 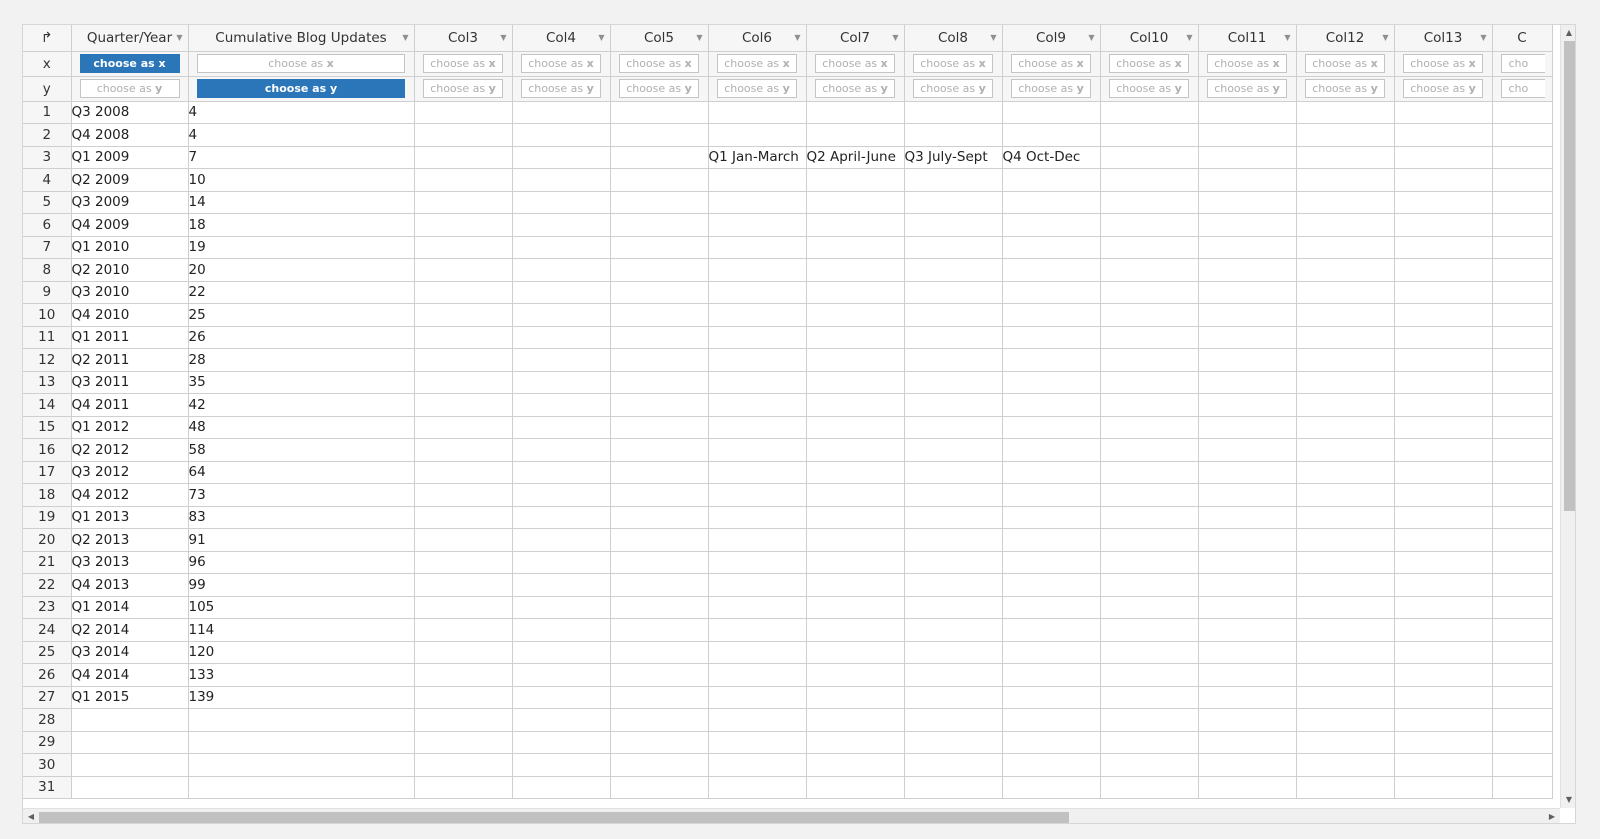 What do you see at coordinates (47, 652) in the screenshot?
I see `row-number: 25` at bounding box center [47, 652].